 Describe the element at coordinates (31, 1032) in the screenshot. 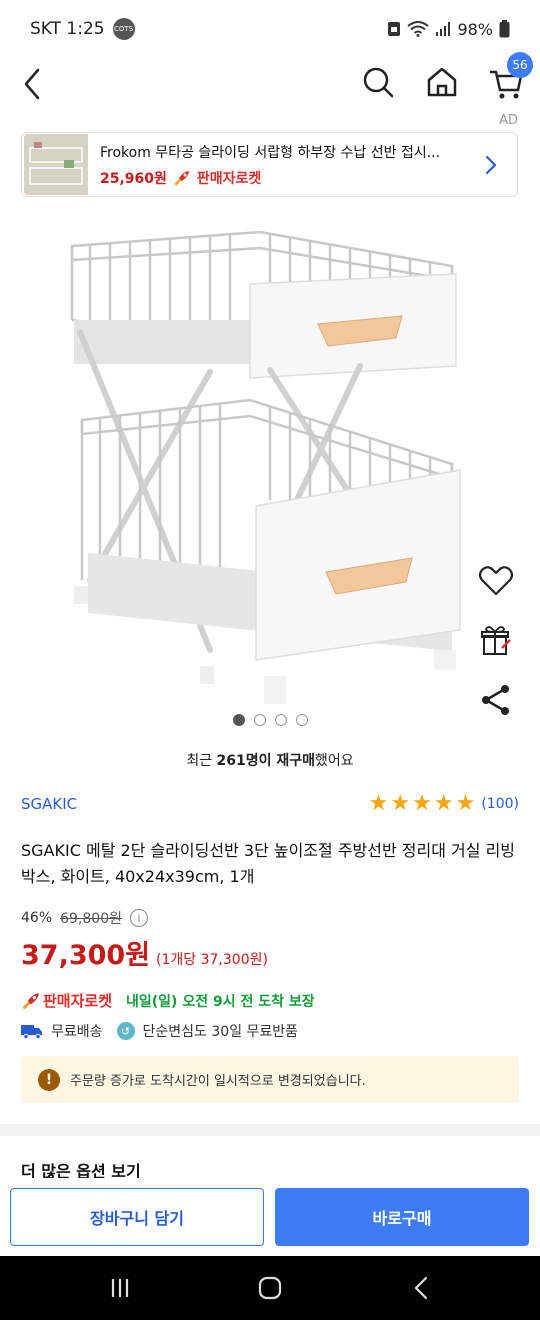

I see `truck-icon` at that location.